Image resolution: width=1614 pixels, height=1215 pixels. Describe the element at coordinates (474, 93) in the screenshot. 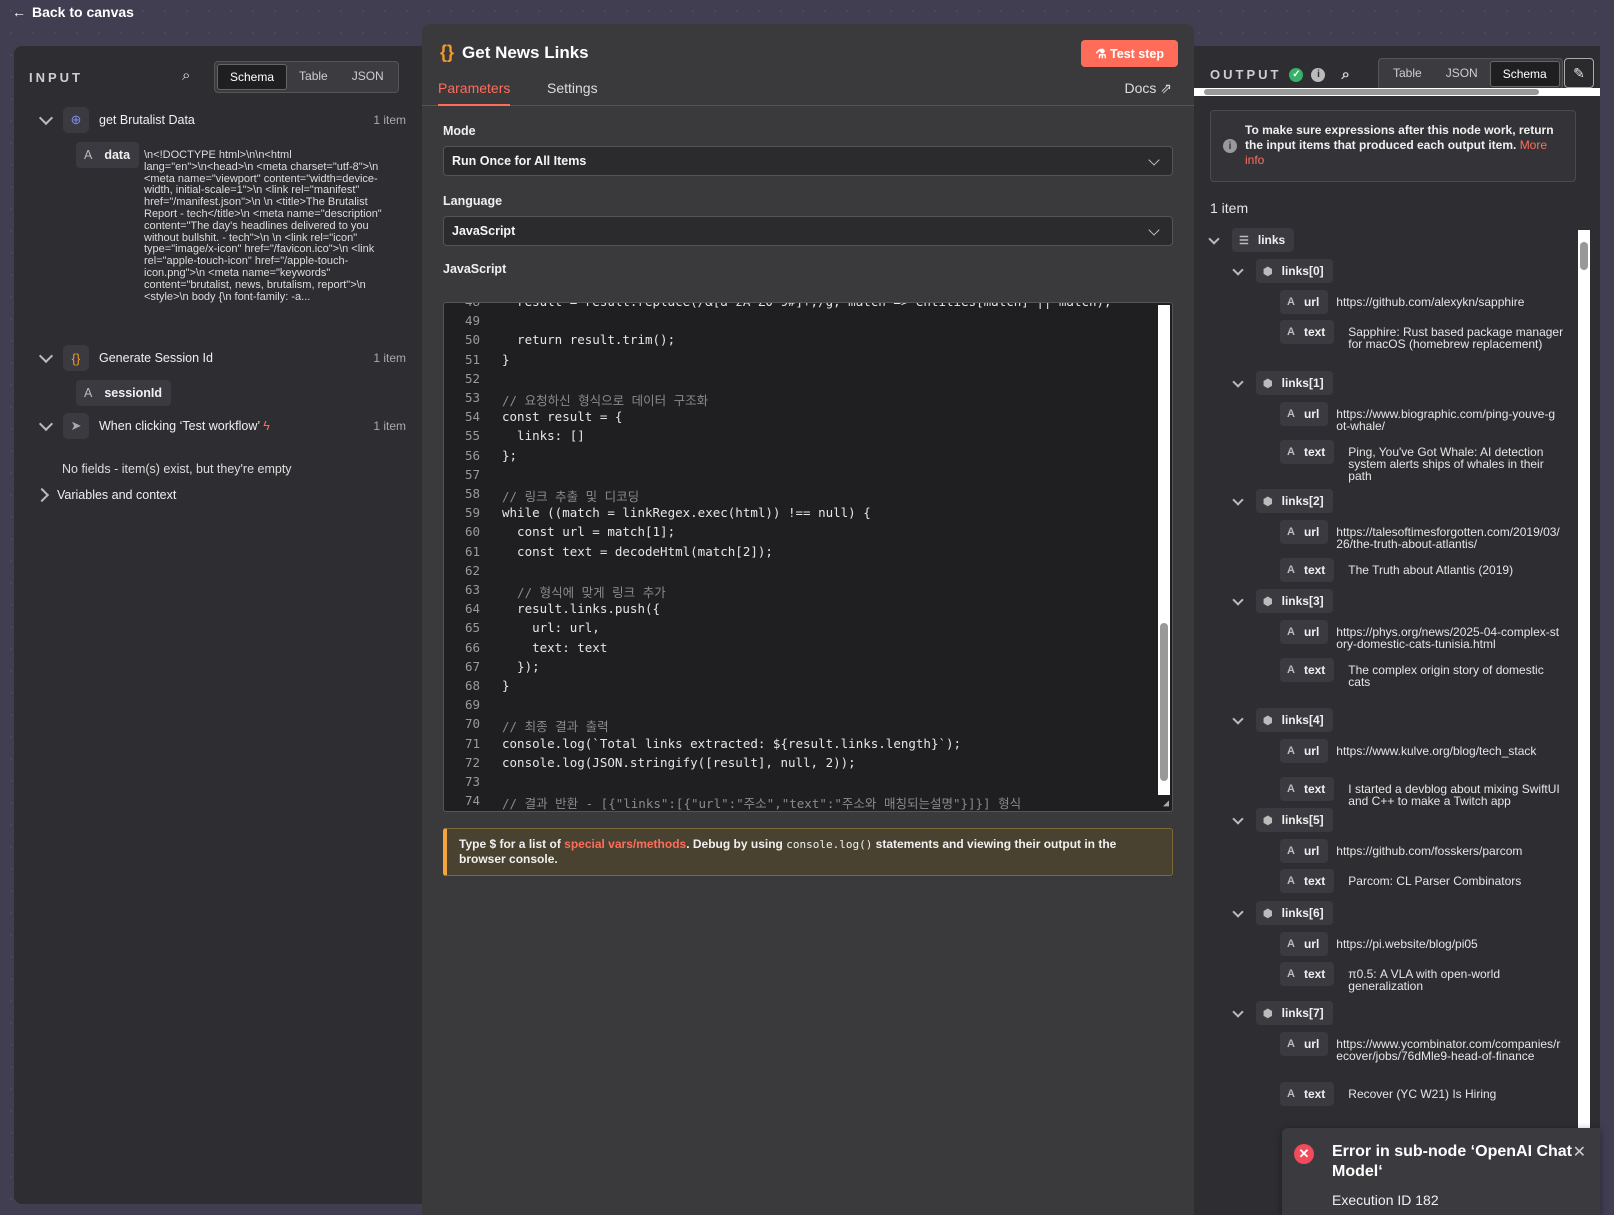

I see `tab-parameters: Parameters` at that location.